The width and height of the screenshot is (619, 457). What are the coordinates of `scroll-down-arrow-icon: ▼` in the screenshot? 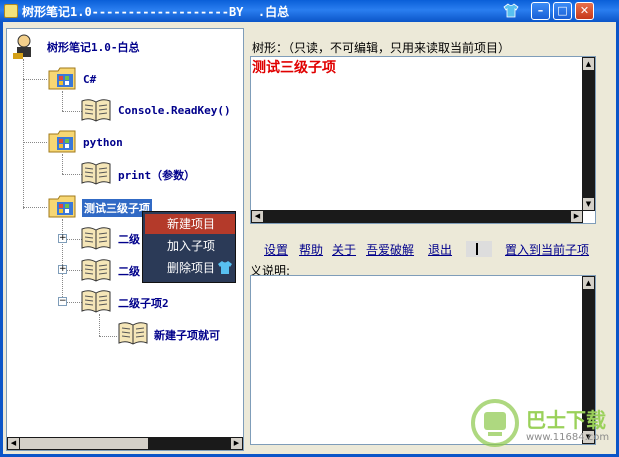 It's located at (588, 204).